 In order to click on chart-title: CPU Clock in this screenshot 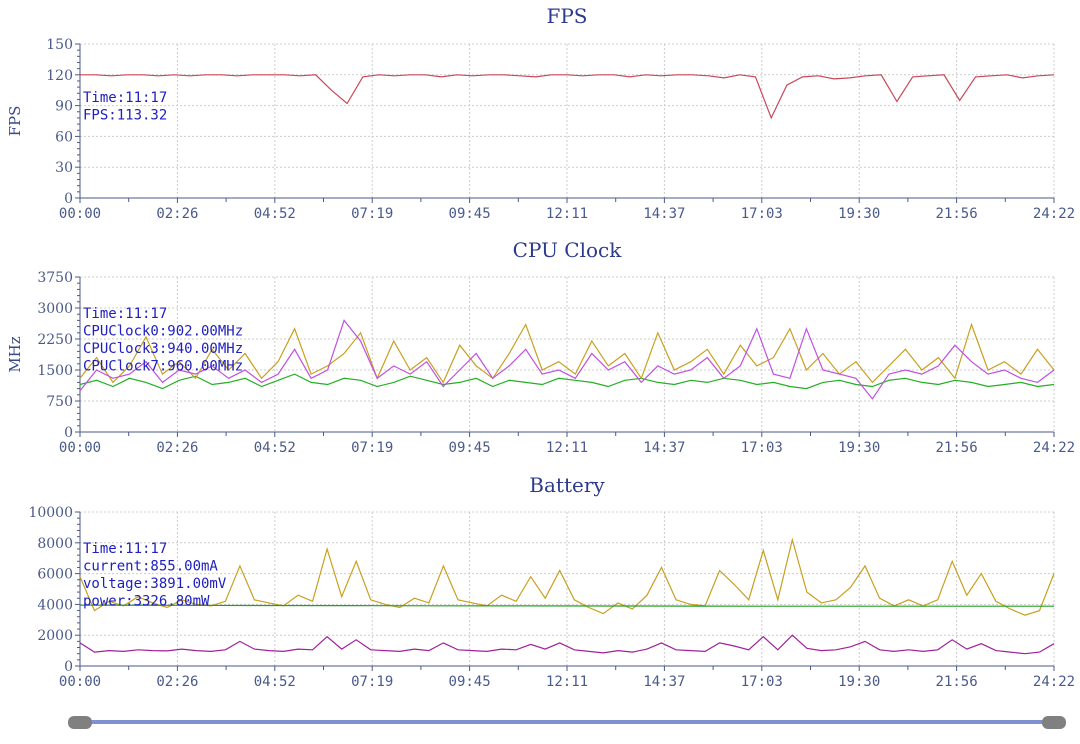, I will do `click(568, 250)`.